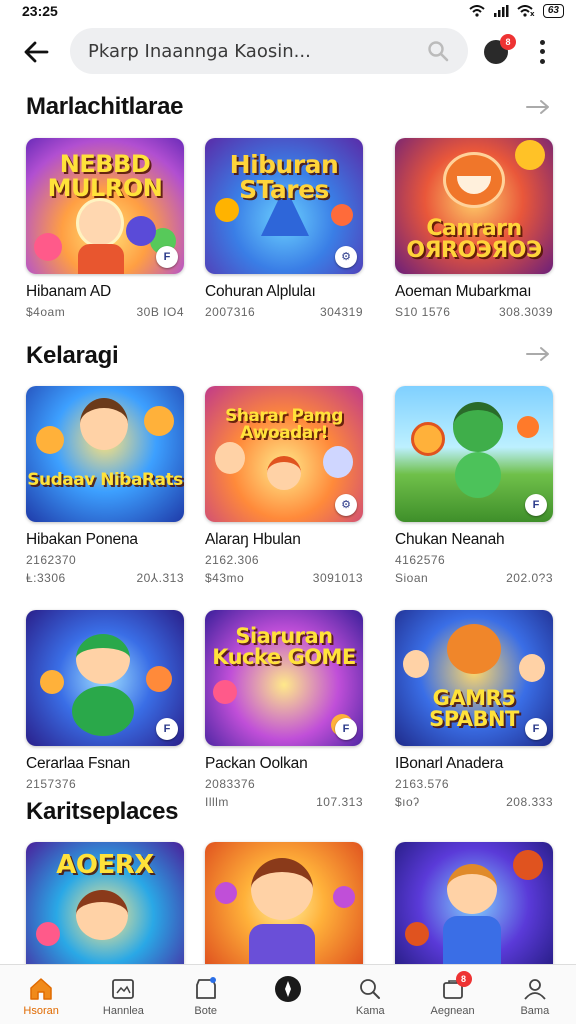  What do you see at coordinates (529, 802) in the screenshot?
I see `game-meta-right: 208.333` at bounding box center [529, 802].